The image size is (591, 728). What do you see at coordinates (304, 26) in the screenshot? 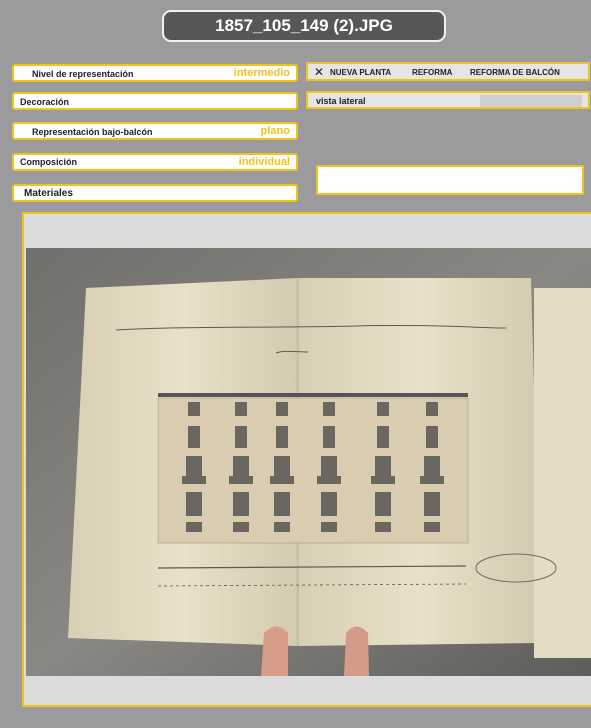
I see `file-title: 1857_105_149 (2).JPG` at bounding box center [304, 26].